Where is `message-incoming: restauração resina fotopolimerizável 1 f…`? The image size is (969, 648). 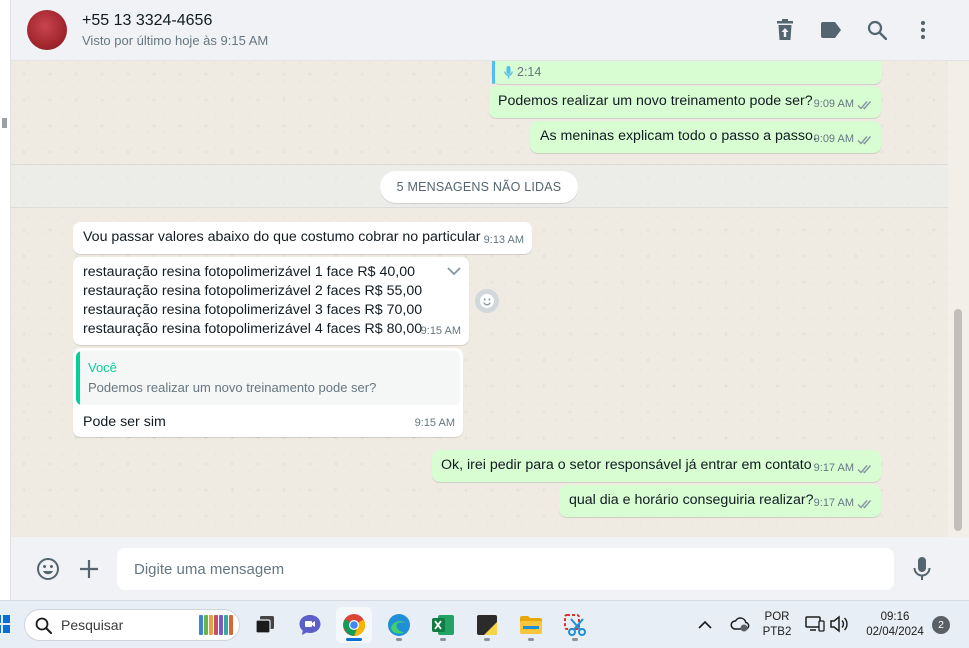
message-incoming: restauração resina fotopolimerizável 1 f… is located at coordinates (271, 301).